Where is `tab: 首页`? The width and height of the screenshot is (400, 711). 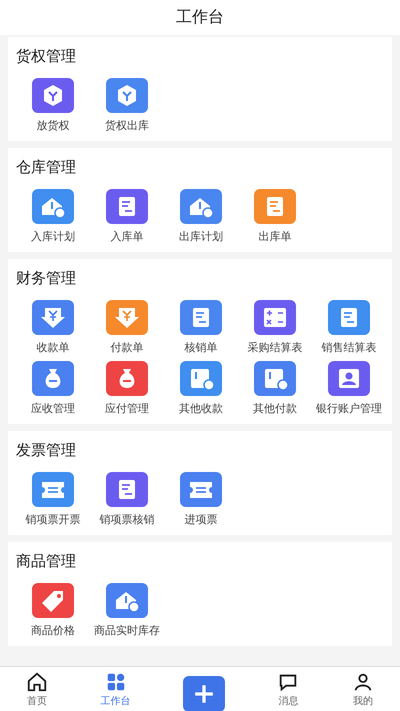
tab: 首页 is located at coordinates (37, 689).